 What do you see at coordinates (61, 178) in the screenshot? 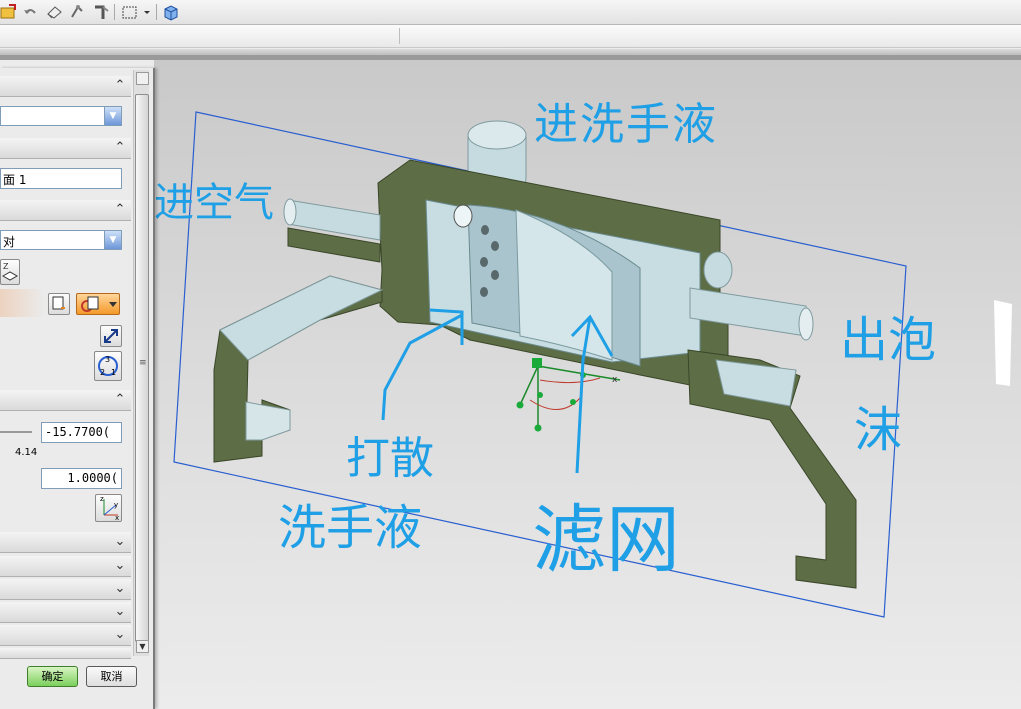
I see `face-name-field: 面 1` at bounding box center [61, 178].